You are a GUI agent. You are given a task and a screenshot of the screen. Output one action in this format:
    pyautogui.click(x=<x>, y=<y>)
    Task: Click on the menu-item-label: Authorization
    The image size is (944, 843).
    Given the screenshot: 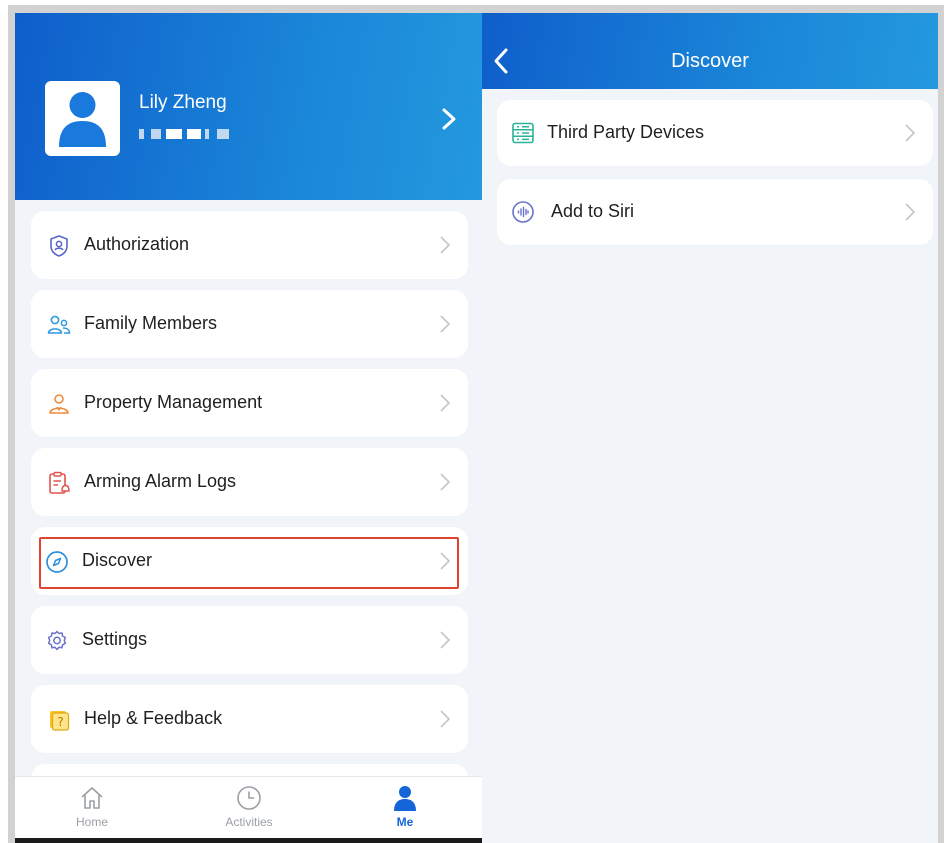 What is the action you would take?
    pyautogui.click(x=137, y=244)
    